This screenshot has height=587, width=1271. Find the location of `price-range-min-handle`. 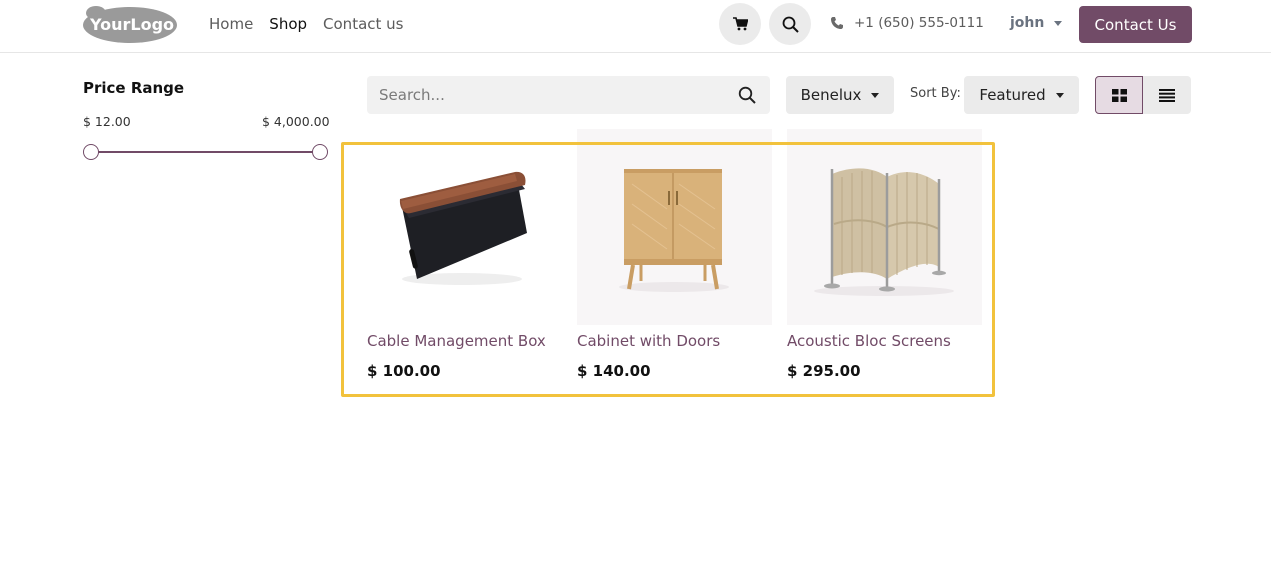

price-range-min-handle is located at coordinates (91, 152).